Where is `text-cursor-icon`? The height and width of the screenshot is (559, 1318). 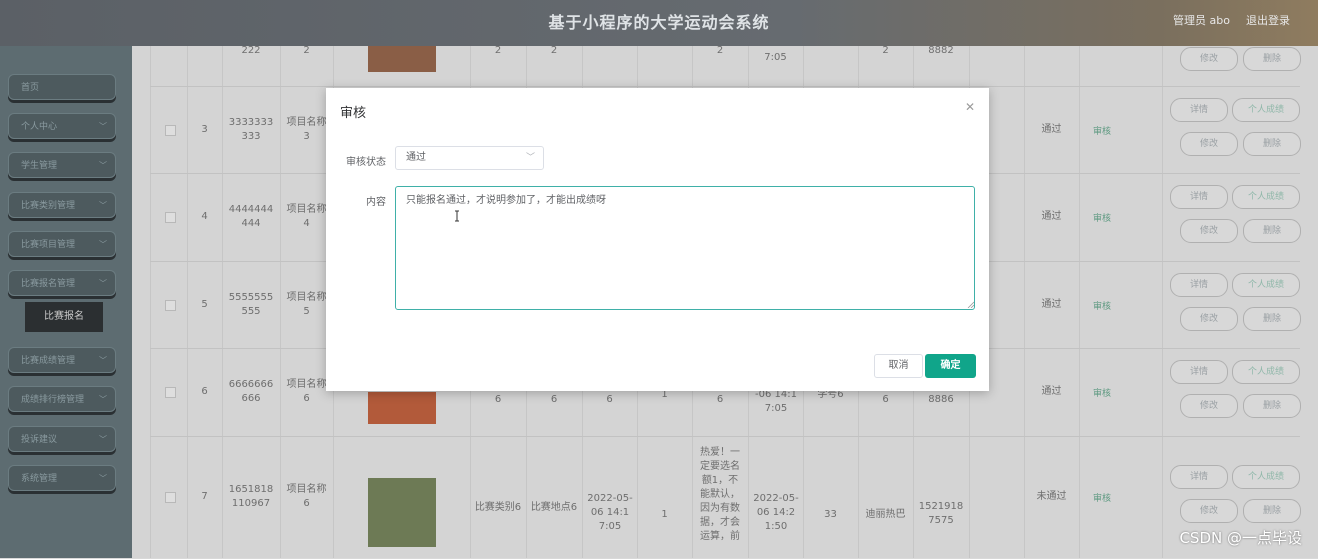 text-cursor-icon is located at coordinates (457, 216).